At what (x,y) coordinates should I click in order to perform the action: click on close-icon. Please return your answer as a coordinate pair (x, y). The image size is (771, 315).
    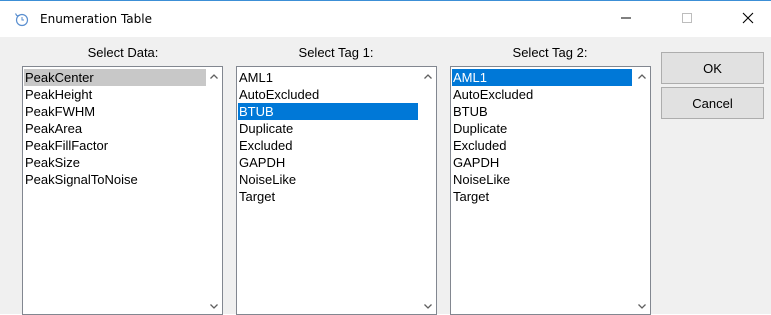
    Looking at the image, I should click on (748, 19).